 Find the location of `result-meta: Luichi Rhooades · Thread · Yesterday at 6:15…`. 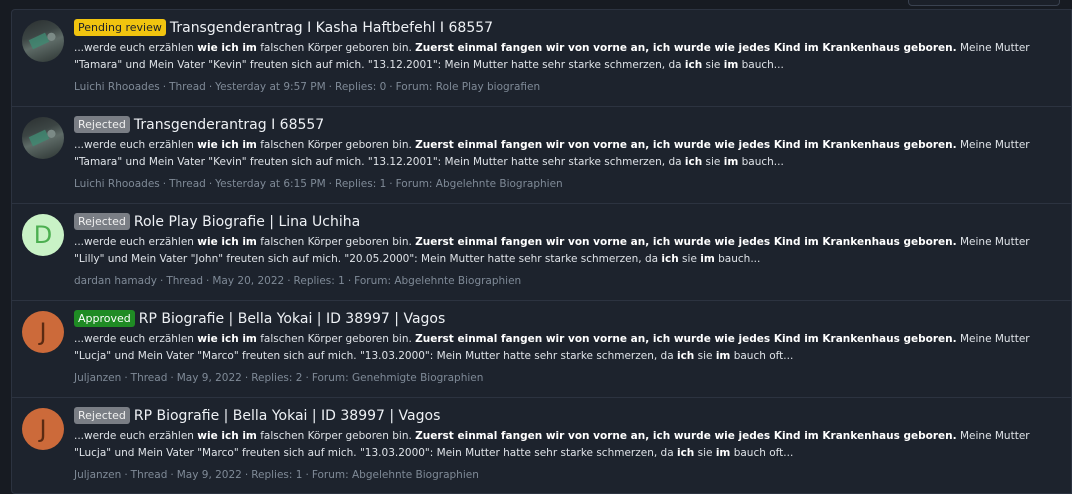

result-meta: Luichi Rhooades · Thread · Yesterday at 6:15… is located at coordinates (318, 184).